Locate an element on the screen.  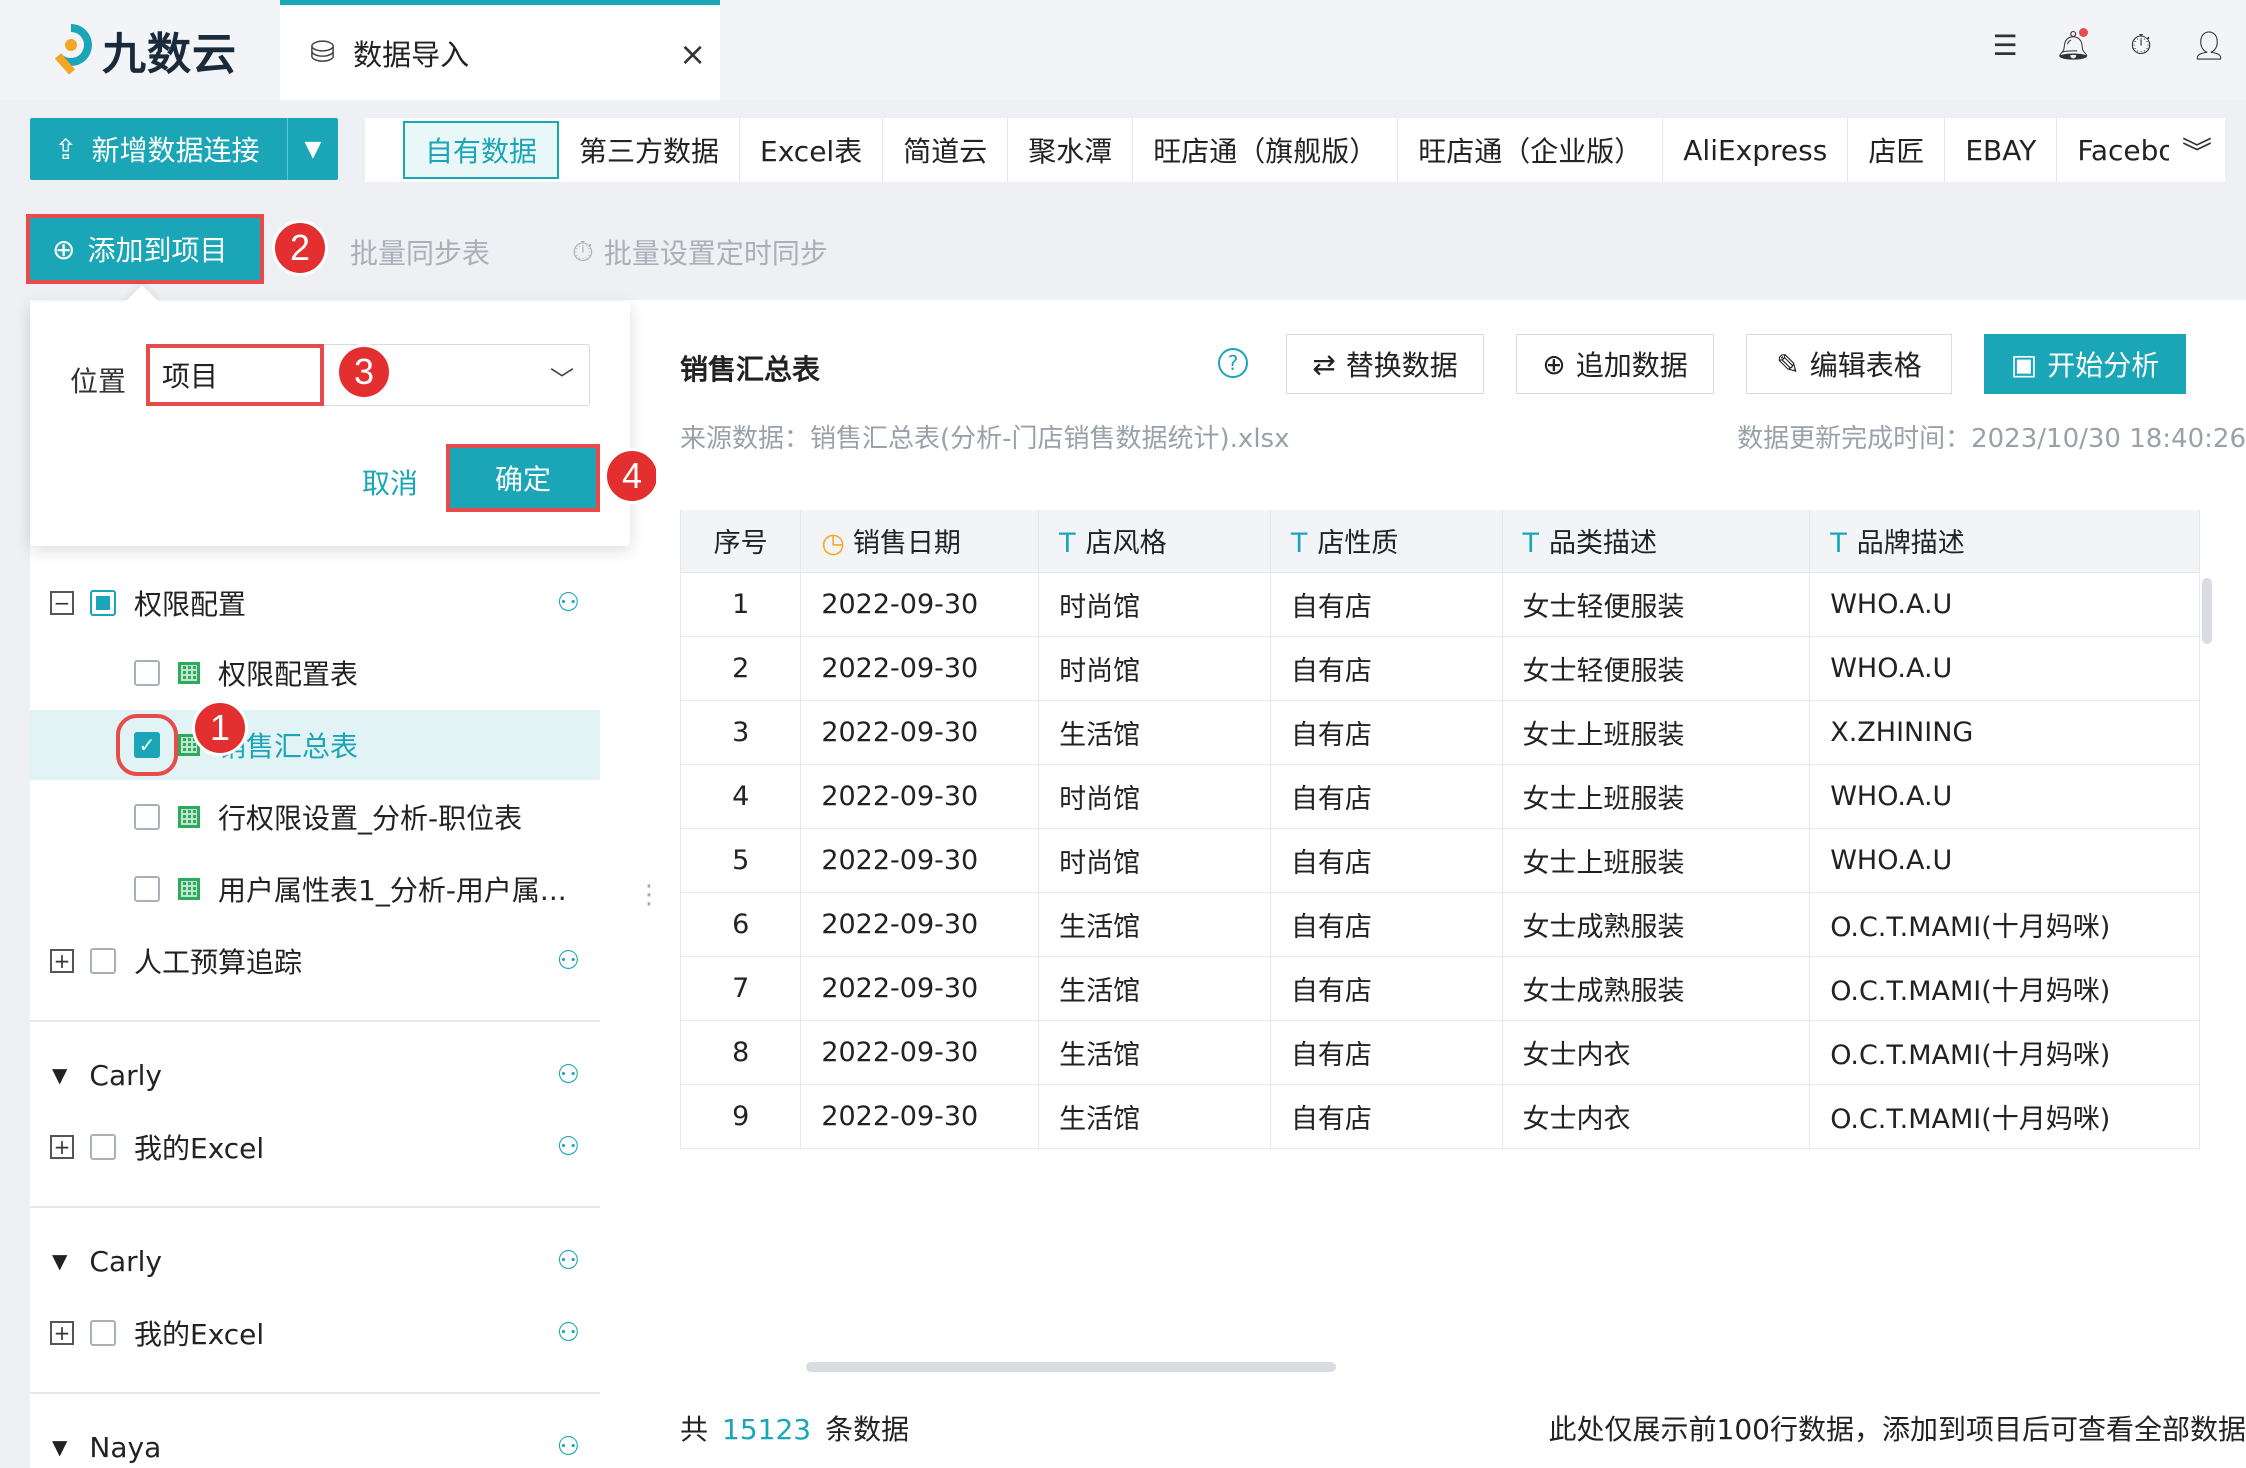
logo: 九数云 is located at coordinates (143, 51).